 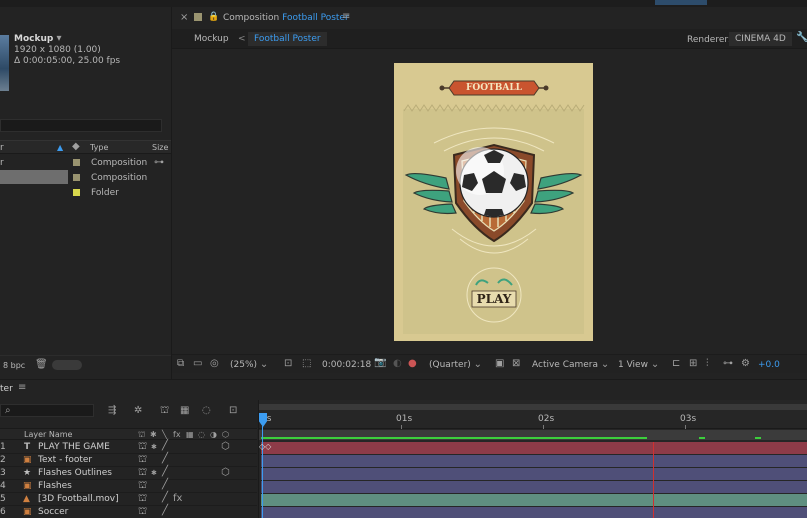 What do you see at coordinates (265, 447) in the screenshot?
I see `keyframe-icon: ◇◇` at bounding box center [265, 447].